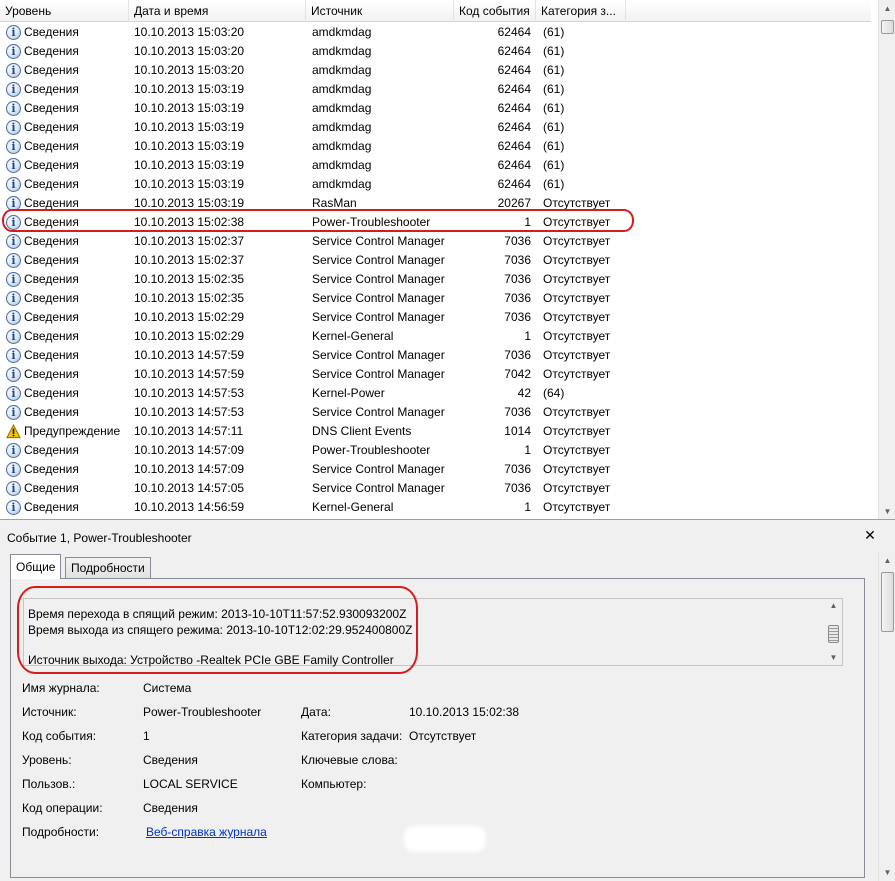  What do you see at coordinates (64, 11) in the screenshot?
I see `column-header-level: Уровень` at bounding box center [64, 11].